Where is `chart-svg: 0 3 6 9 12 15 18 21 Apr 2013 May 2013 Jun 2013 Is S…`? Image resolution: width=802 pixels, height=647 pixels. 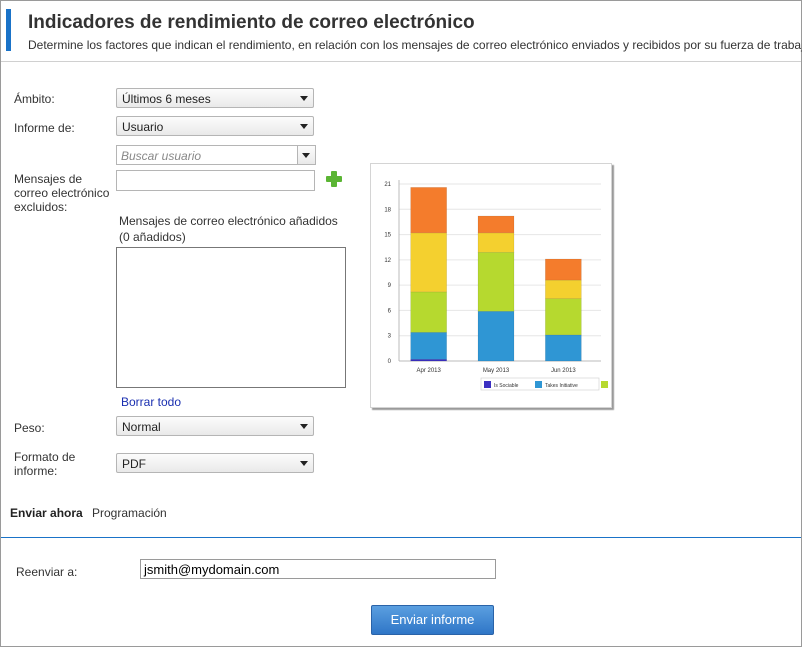
chart-svg: 0 3 6 9 12 15 18 21 Apr 2013 May 2013 Jun 2013 Is S… is located at coordinates (496, 285).